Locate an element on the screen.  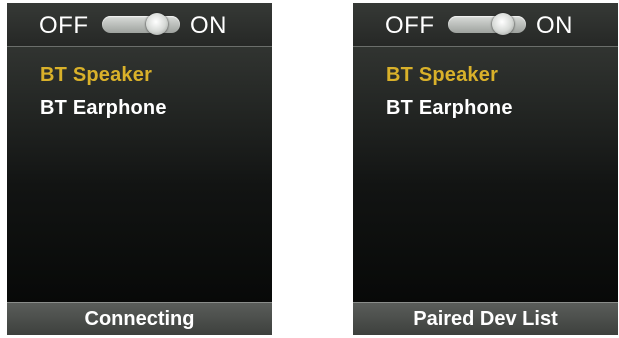
status-footer: Connecting is located at coordinates (139, 318).